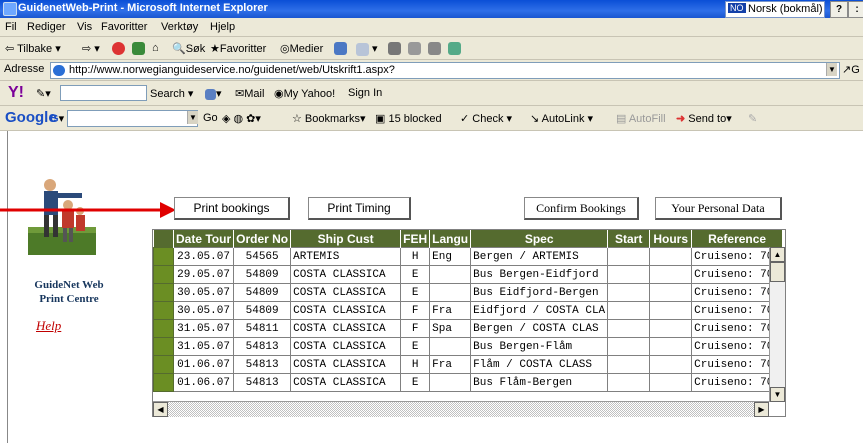 This screenshot has width=863, height=443. Describe the element at coordinates (203, 346) in the screenshot. I see `table-cell: 31.05.07` at that location.